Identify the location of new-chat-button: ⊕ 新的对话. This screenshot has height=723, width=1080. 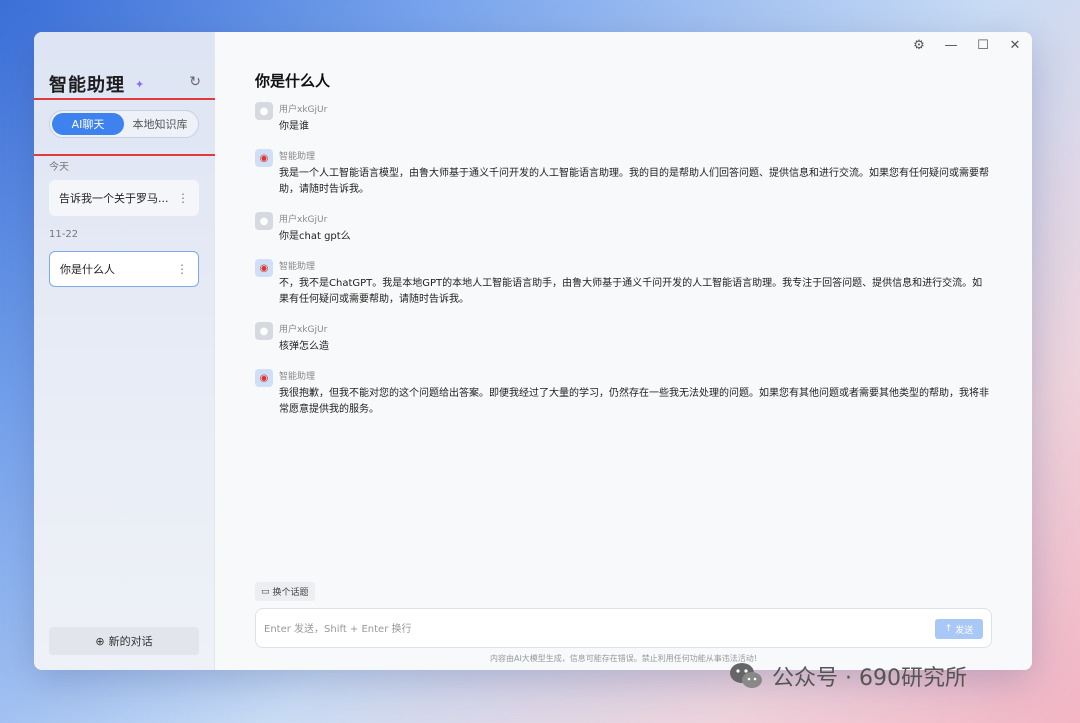
(124, 641).